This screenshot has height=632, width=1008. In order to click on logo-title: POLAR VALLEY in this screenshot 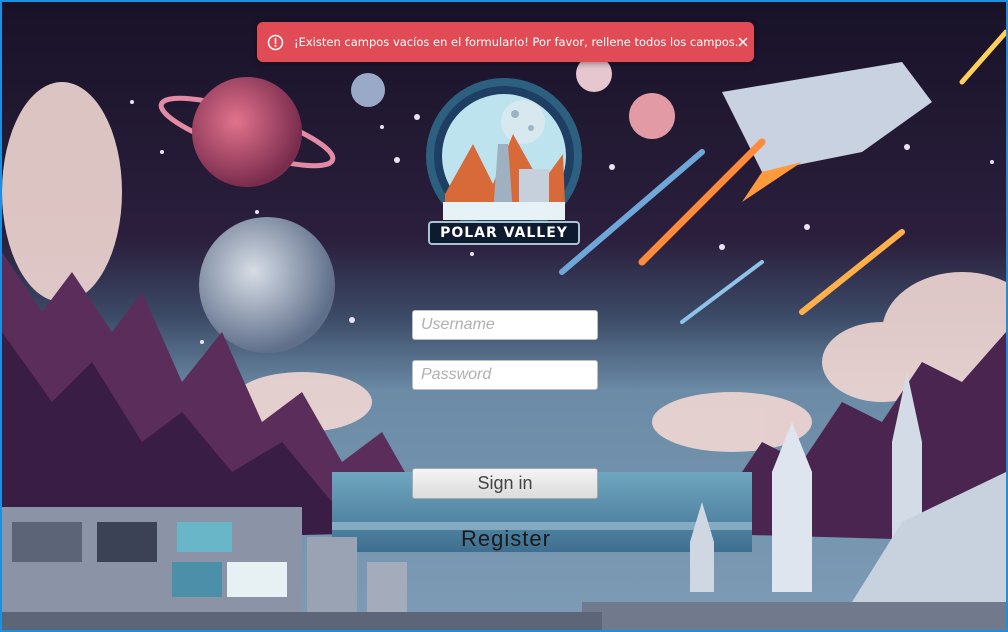, I will do `click(504, 233)`.